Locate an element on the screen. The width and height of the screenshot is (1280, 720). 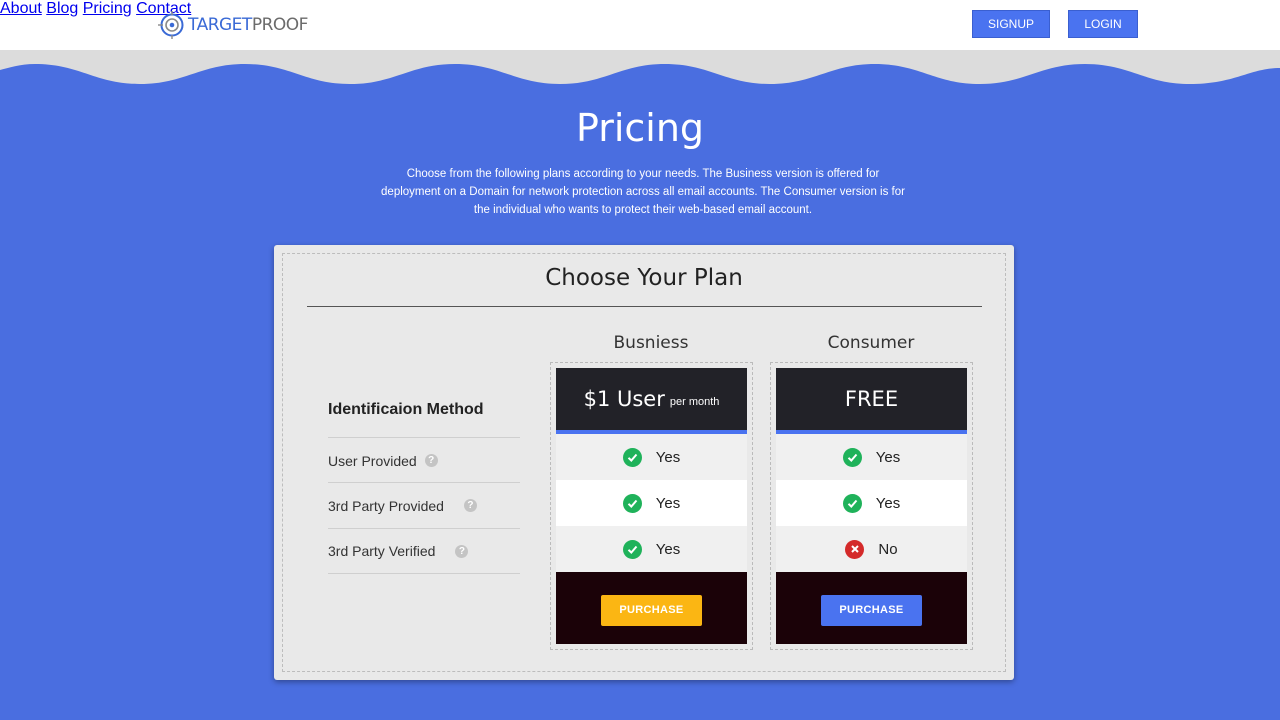
brand-logo: TARGETPROOF is located at coordinates (233, 25).